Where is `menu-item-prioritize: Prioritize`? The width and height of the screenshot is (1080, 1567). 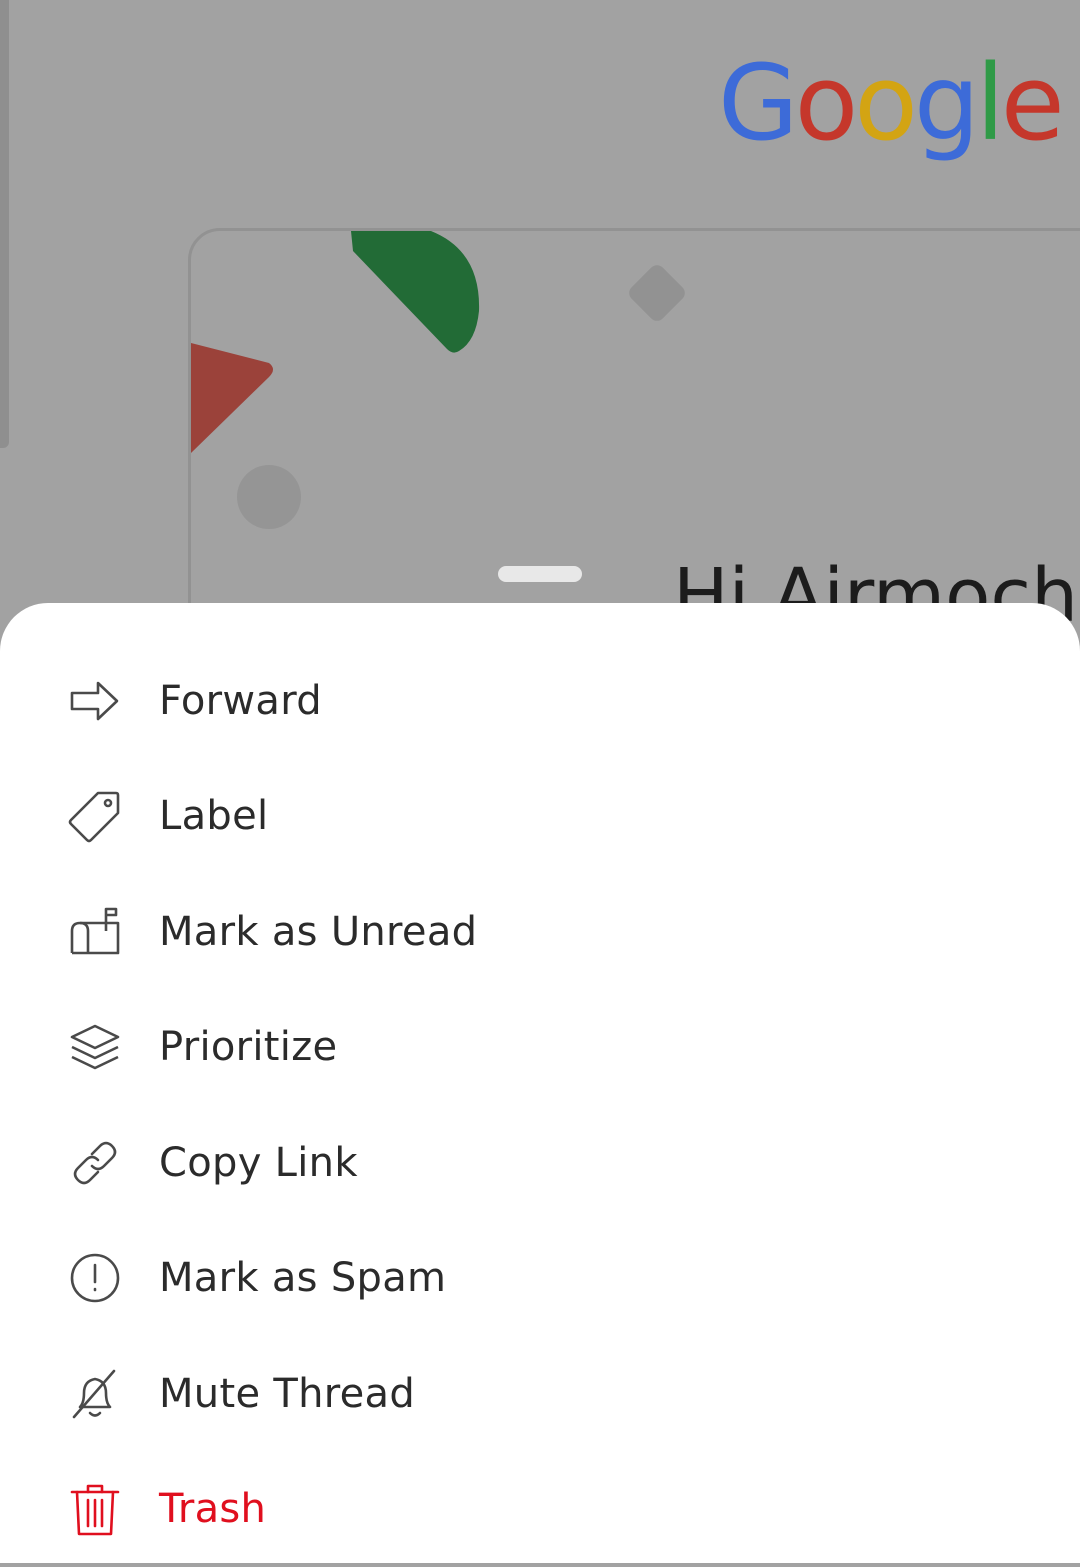 menu-item-prioritize: Prioritize is located at coordinates (540, 1048).